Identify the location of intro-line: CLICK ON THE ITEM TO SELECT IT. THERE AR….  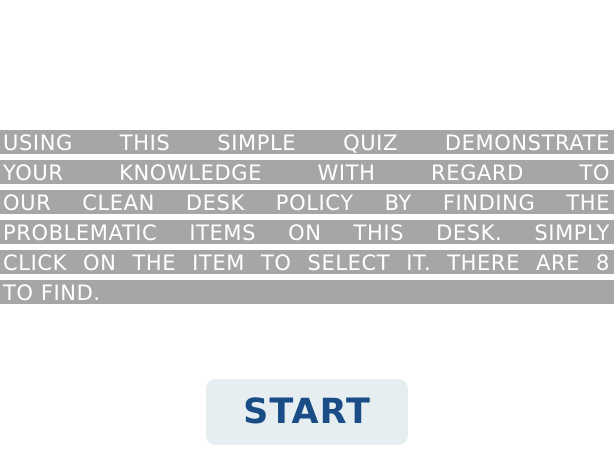
(307, 262).